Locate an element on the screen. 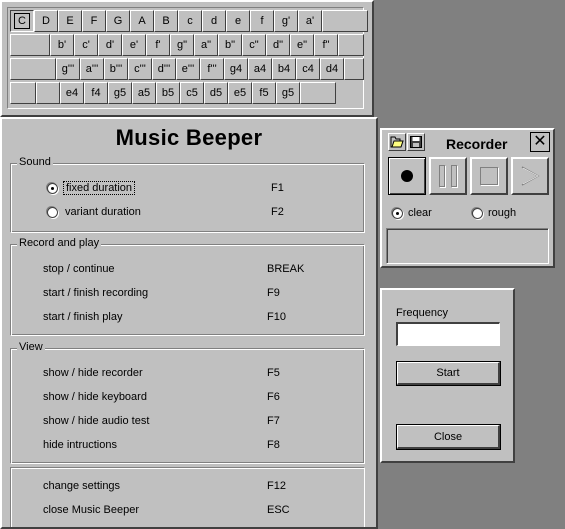  piano-key-label: c''' is located at coordinates (140, 69).